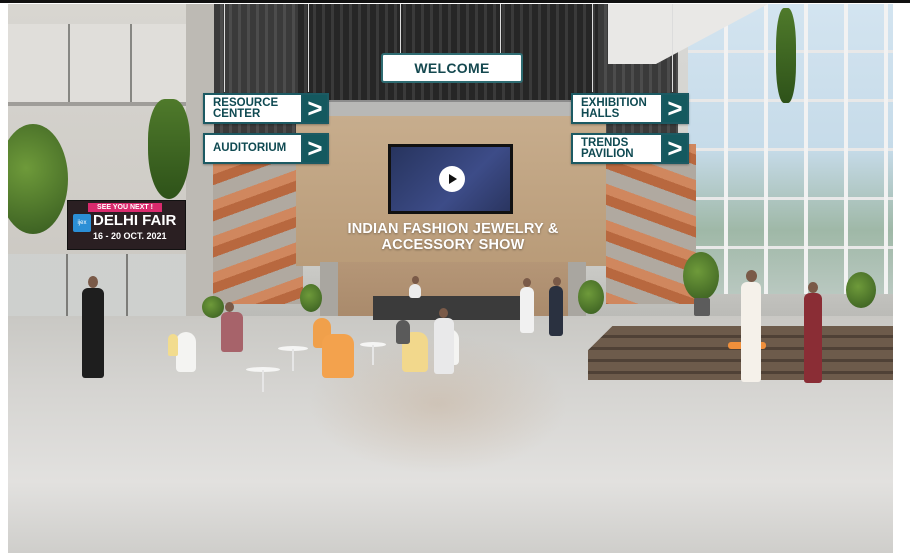  I want to click on fair-tagline: SEE YOU NEXT !, so click(125, 207).